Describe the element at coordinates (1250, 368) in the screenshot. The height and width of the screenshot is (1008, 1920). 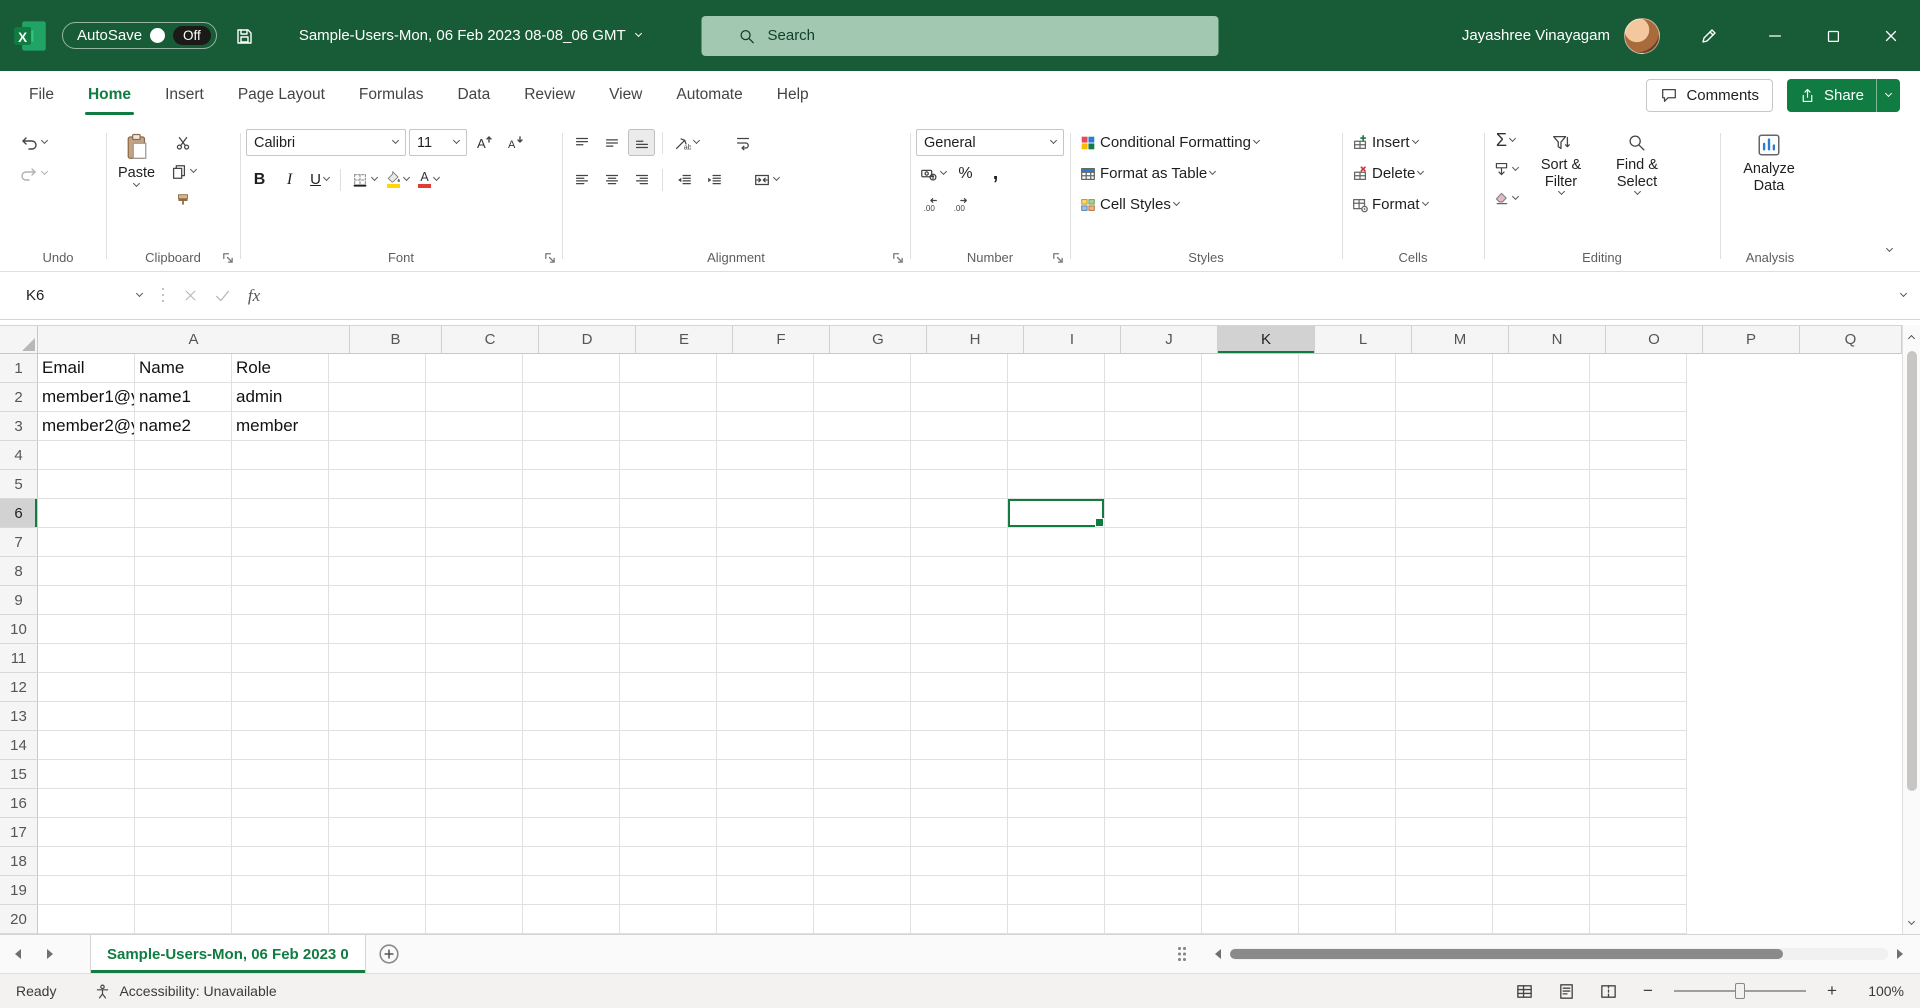
I see `cell-M1` at that location.